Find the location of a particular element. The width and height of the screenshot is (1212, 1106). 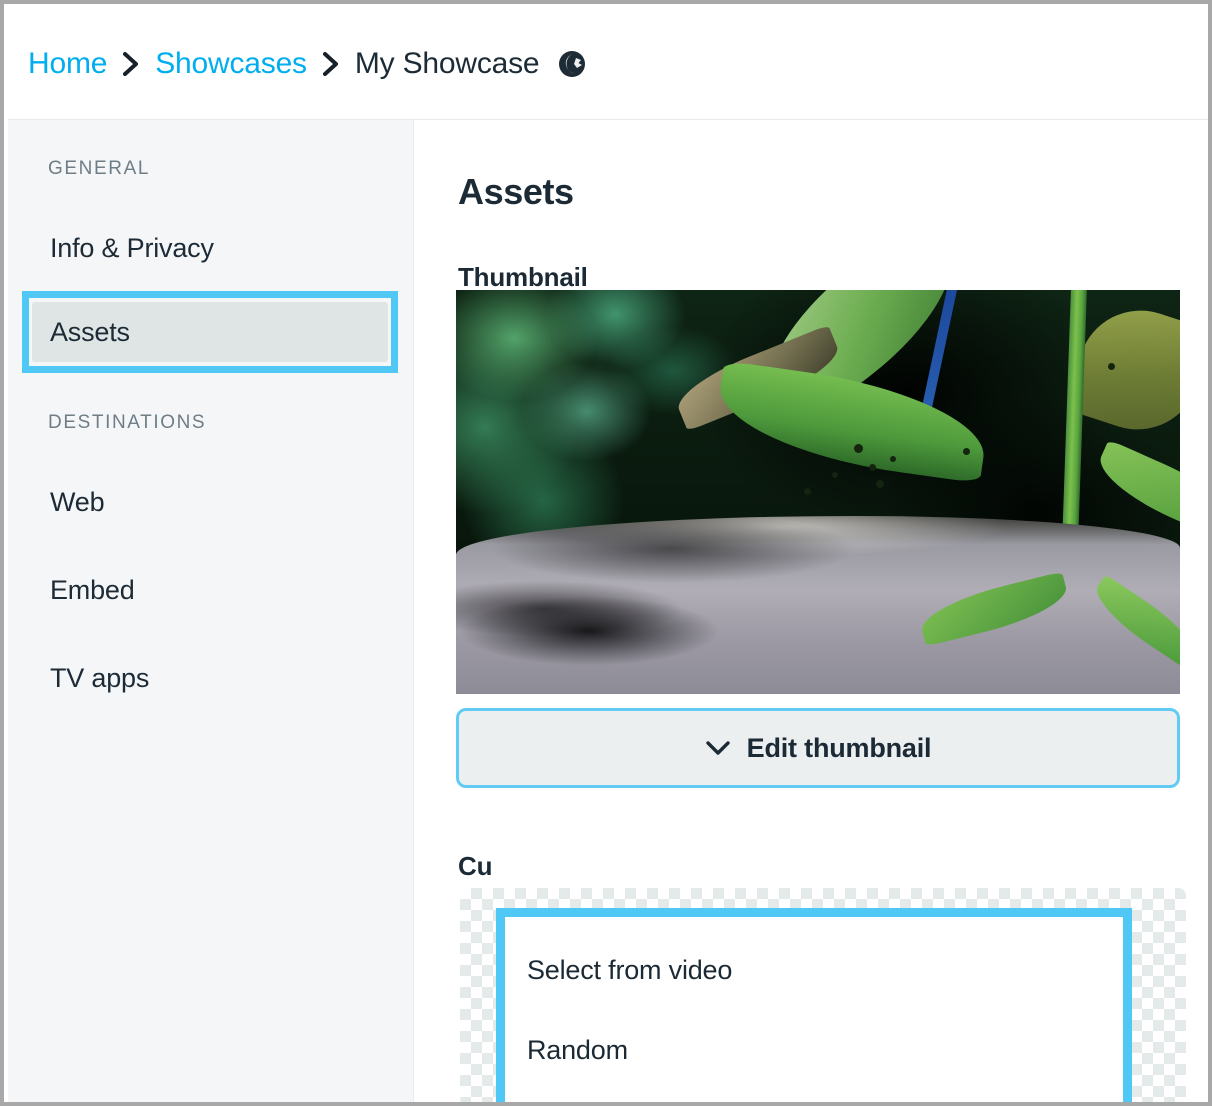

sidebar-item-label: Assets is located at coordinates (90, 331).